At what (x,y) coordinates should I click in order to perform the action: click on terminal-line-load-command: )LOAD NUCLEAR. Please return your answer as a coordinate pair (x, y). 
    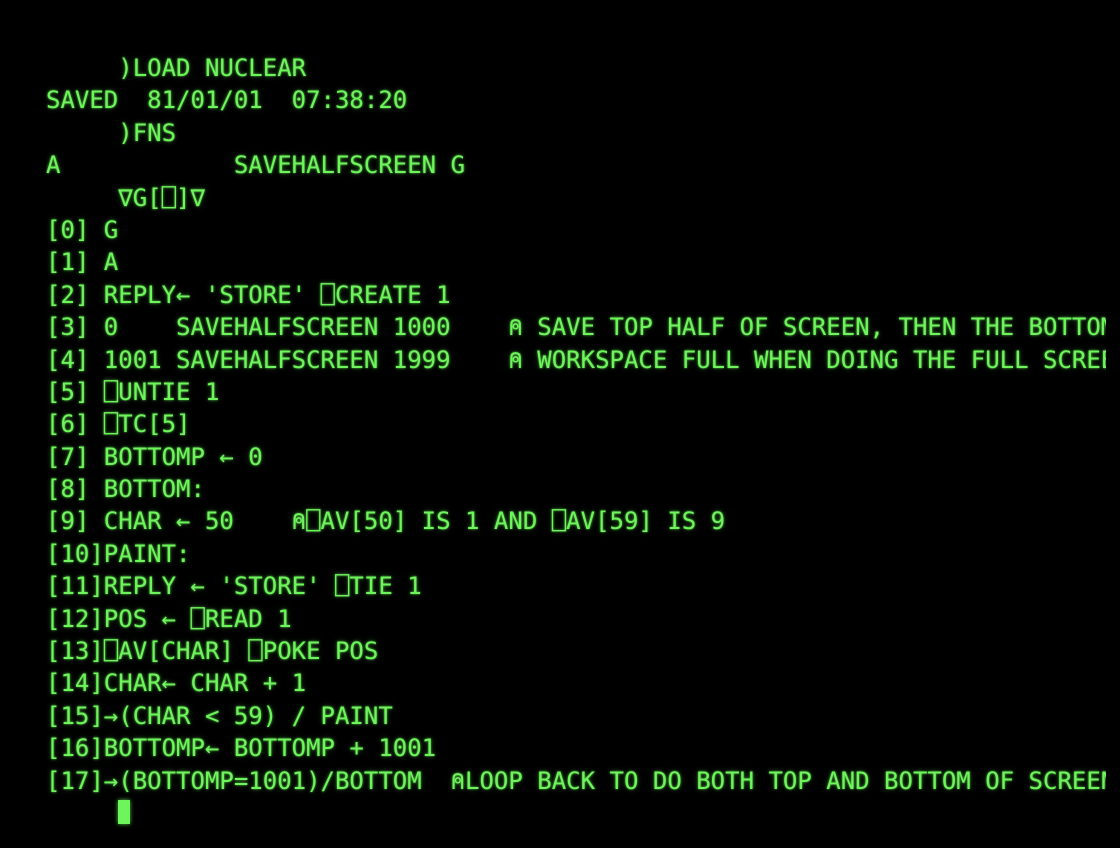
    Looking at the image, I should click on (176, 68).